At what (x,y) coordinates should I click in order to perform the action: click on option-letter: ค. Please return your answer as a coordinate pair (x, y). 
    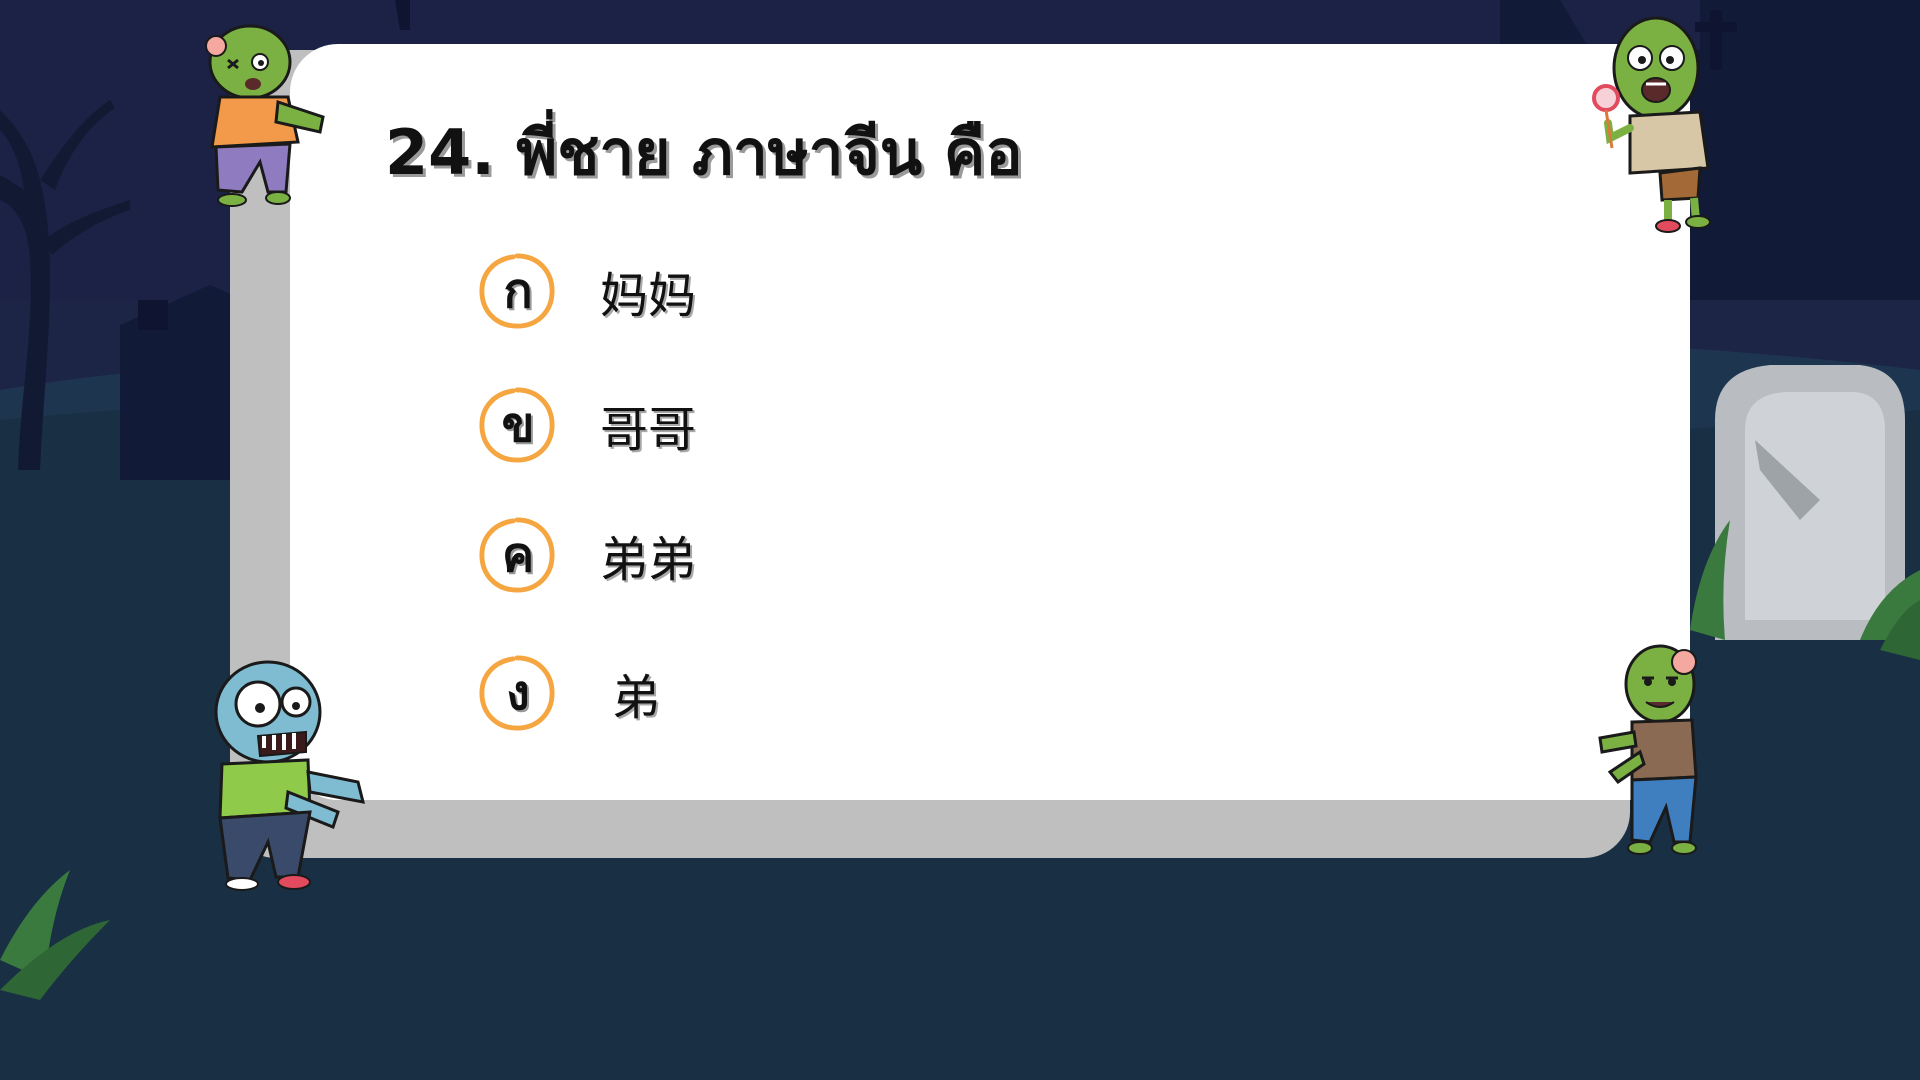
    Looking at the image, I should click on (518, 555).